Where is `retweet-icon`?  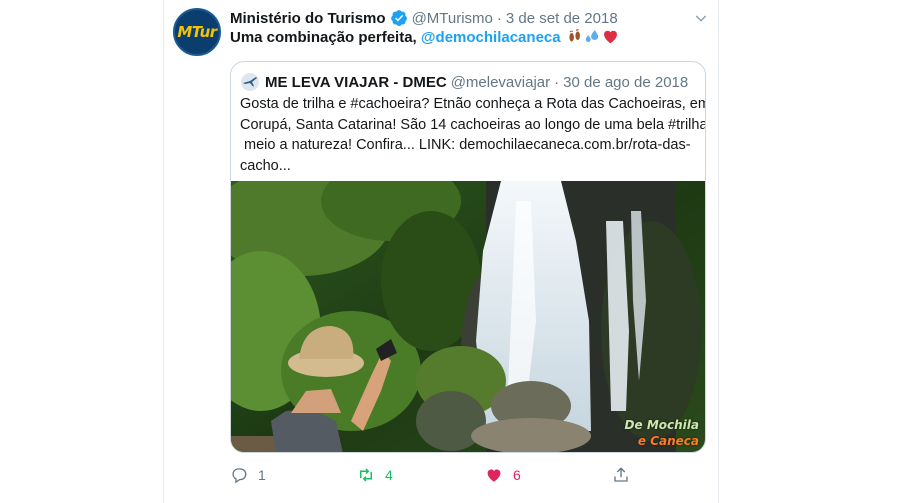
retweet-icon is located at coordinates (366, 475).